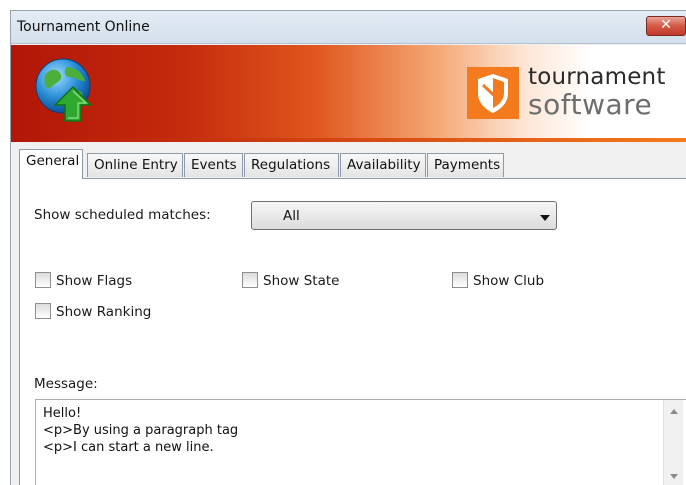  I want to click on scheduled-matches-value: All, so click(291, 216).